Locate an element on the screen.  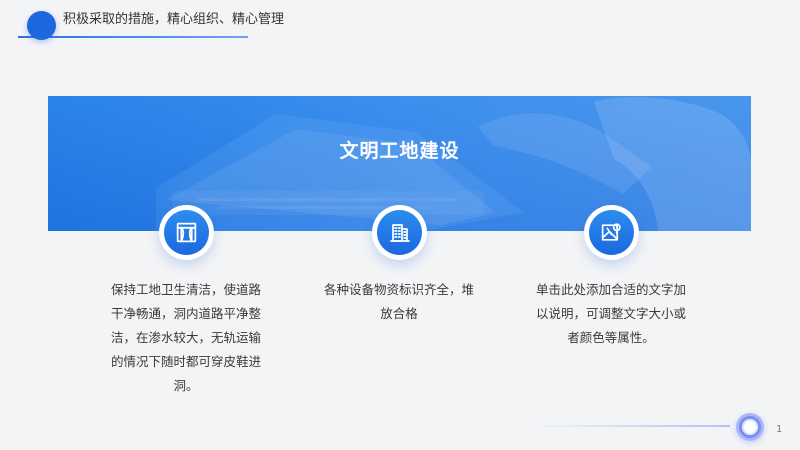
banner-title: 文明工地建设 is located at coordinates (399, 151).